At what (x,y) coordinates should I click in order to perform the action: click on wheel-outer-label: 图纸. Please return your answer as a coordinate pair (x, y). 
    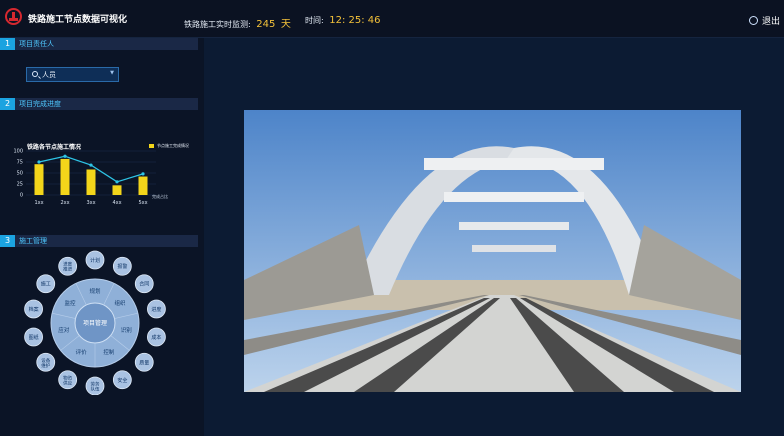
    Looking at the image, I should click on (34, 337).